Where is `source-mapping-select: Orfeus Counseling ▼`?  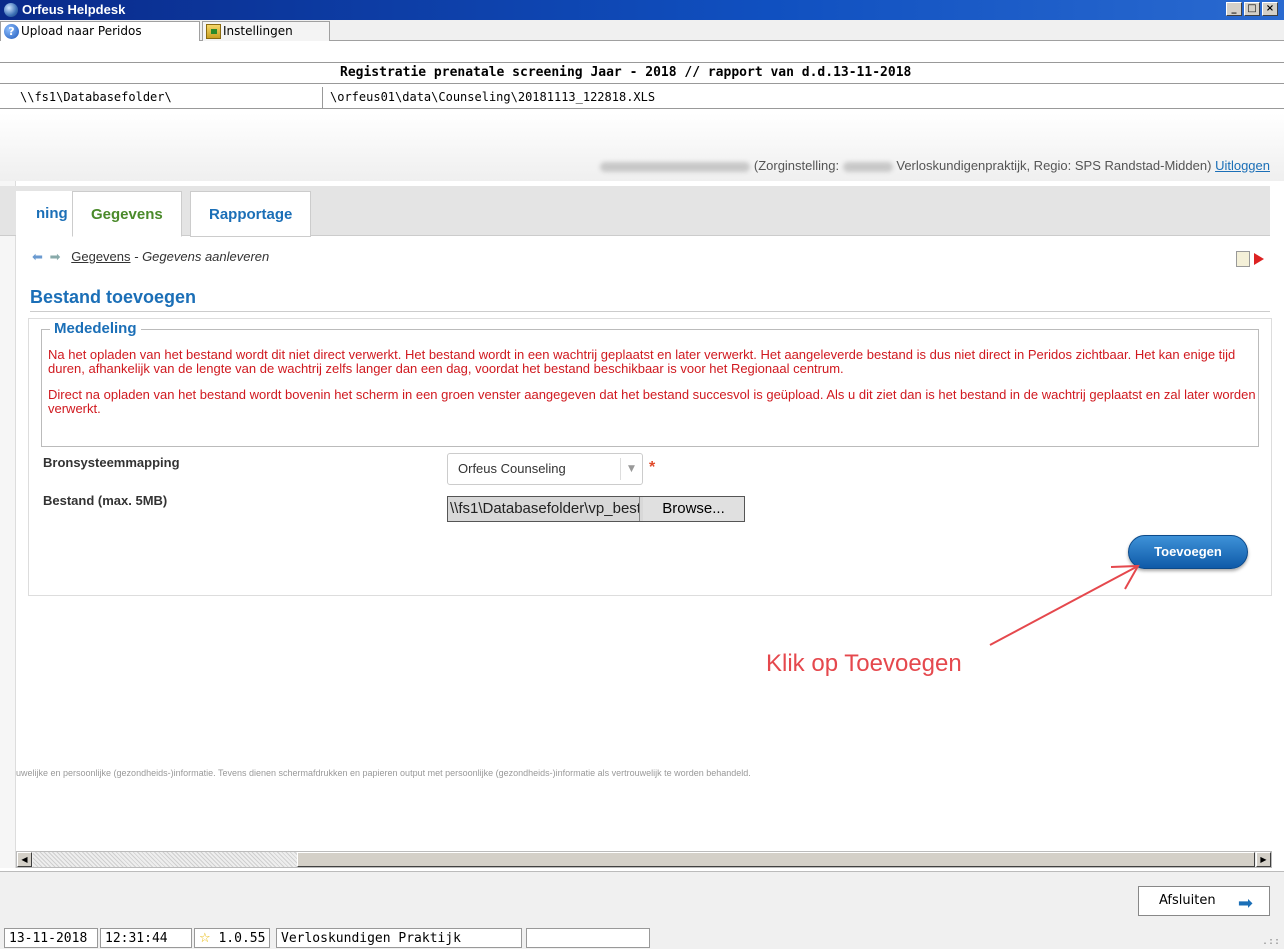 source-mapping-select: Orfeus Counseling ▼ is located at coordinates (545, 469).